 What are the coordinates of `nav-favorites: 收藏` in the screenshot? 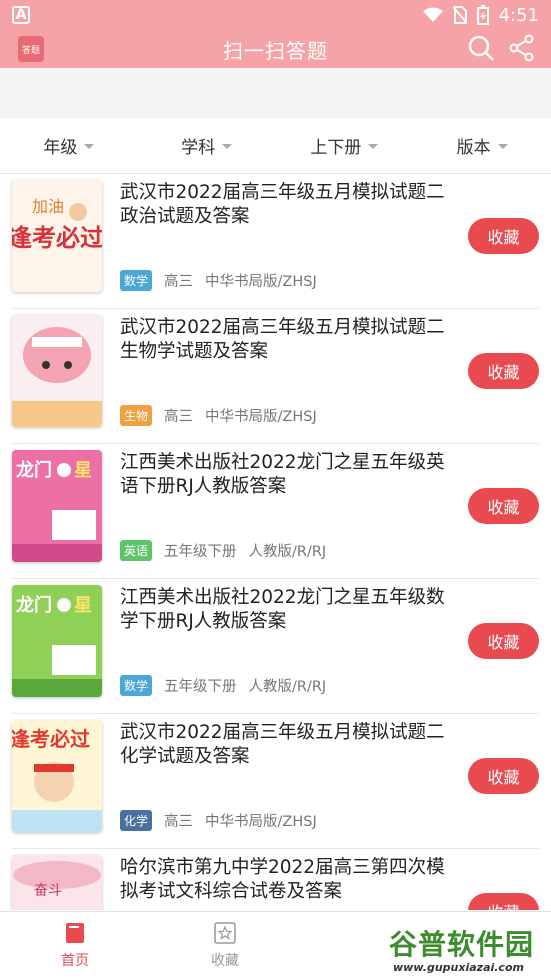 It's located at (225, 945).